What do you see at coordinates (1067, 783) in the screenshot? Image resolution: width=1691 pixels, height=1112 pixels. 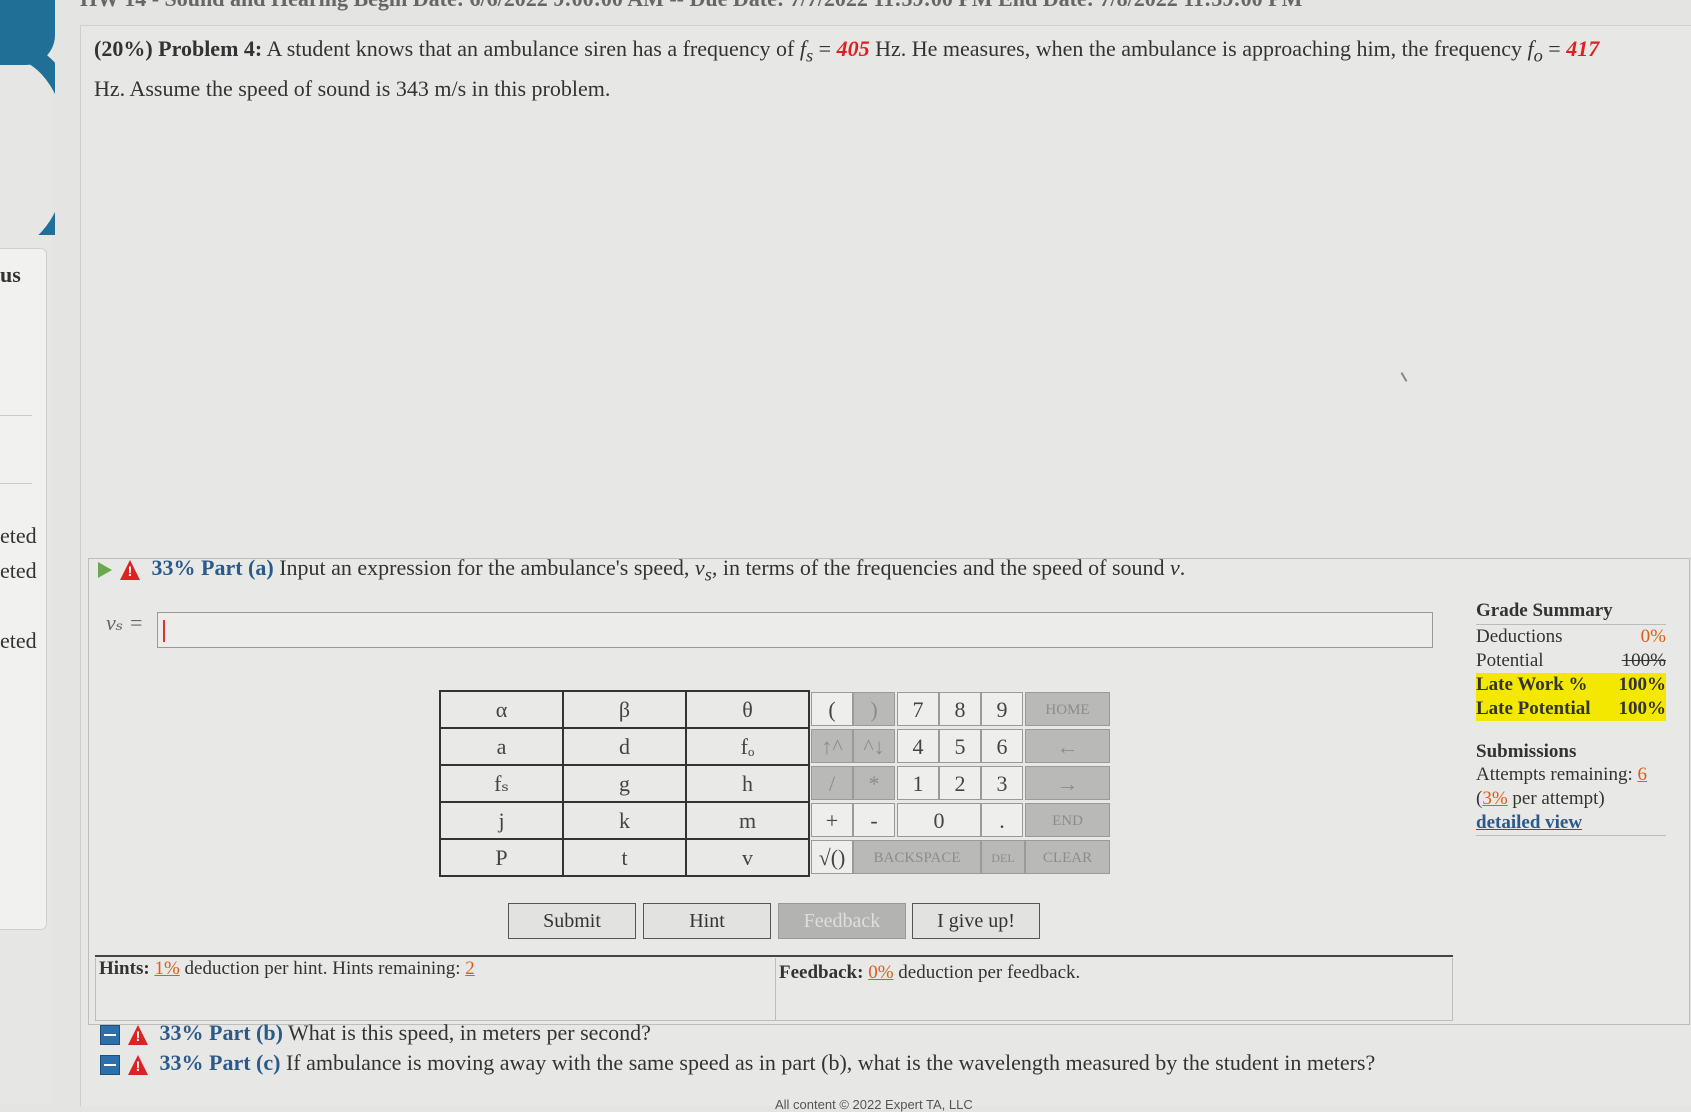 I see `key-right-arrow: →` at bounding box center [1067, 783].